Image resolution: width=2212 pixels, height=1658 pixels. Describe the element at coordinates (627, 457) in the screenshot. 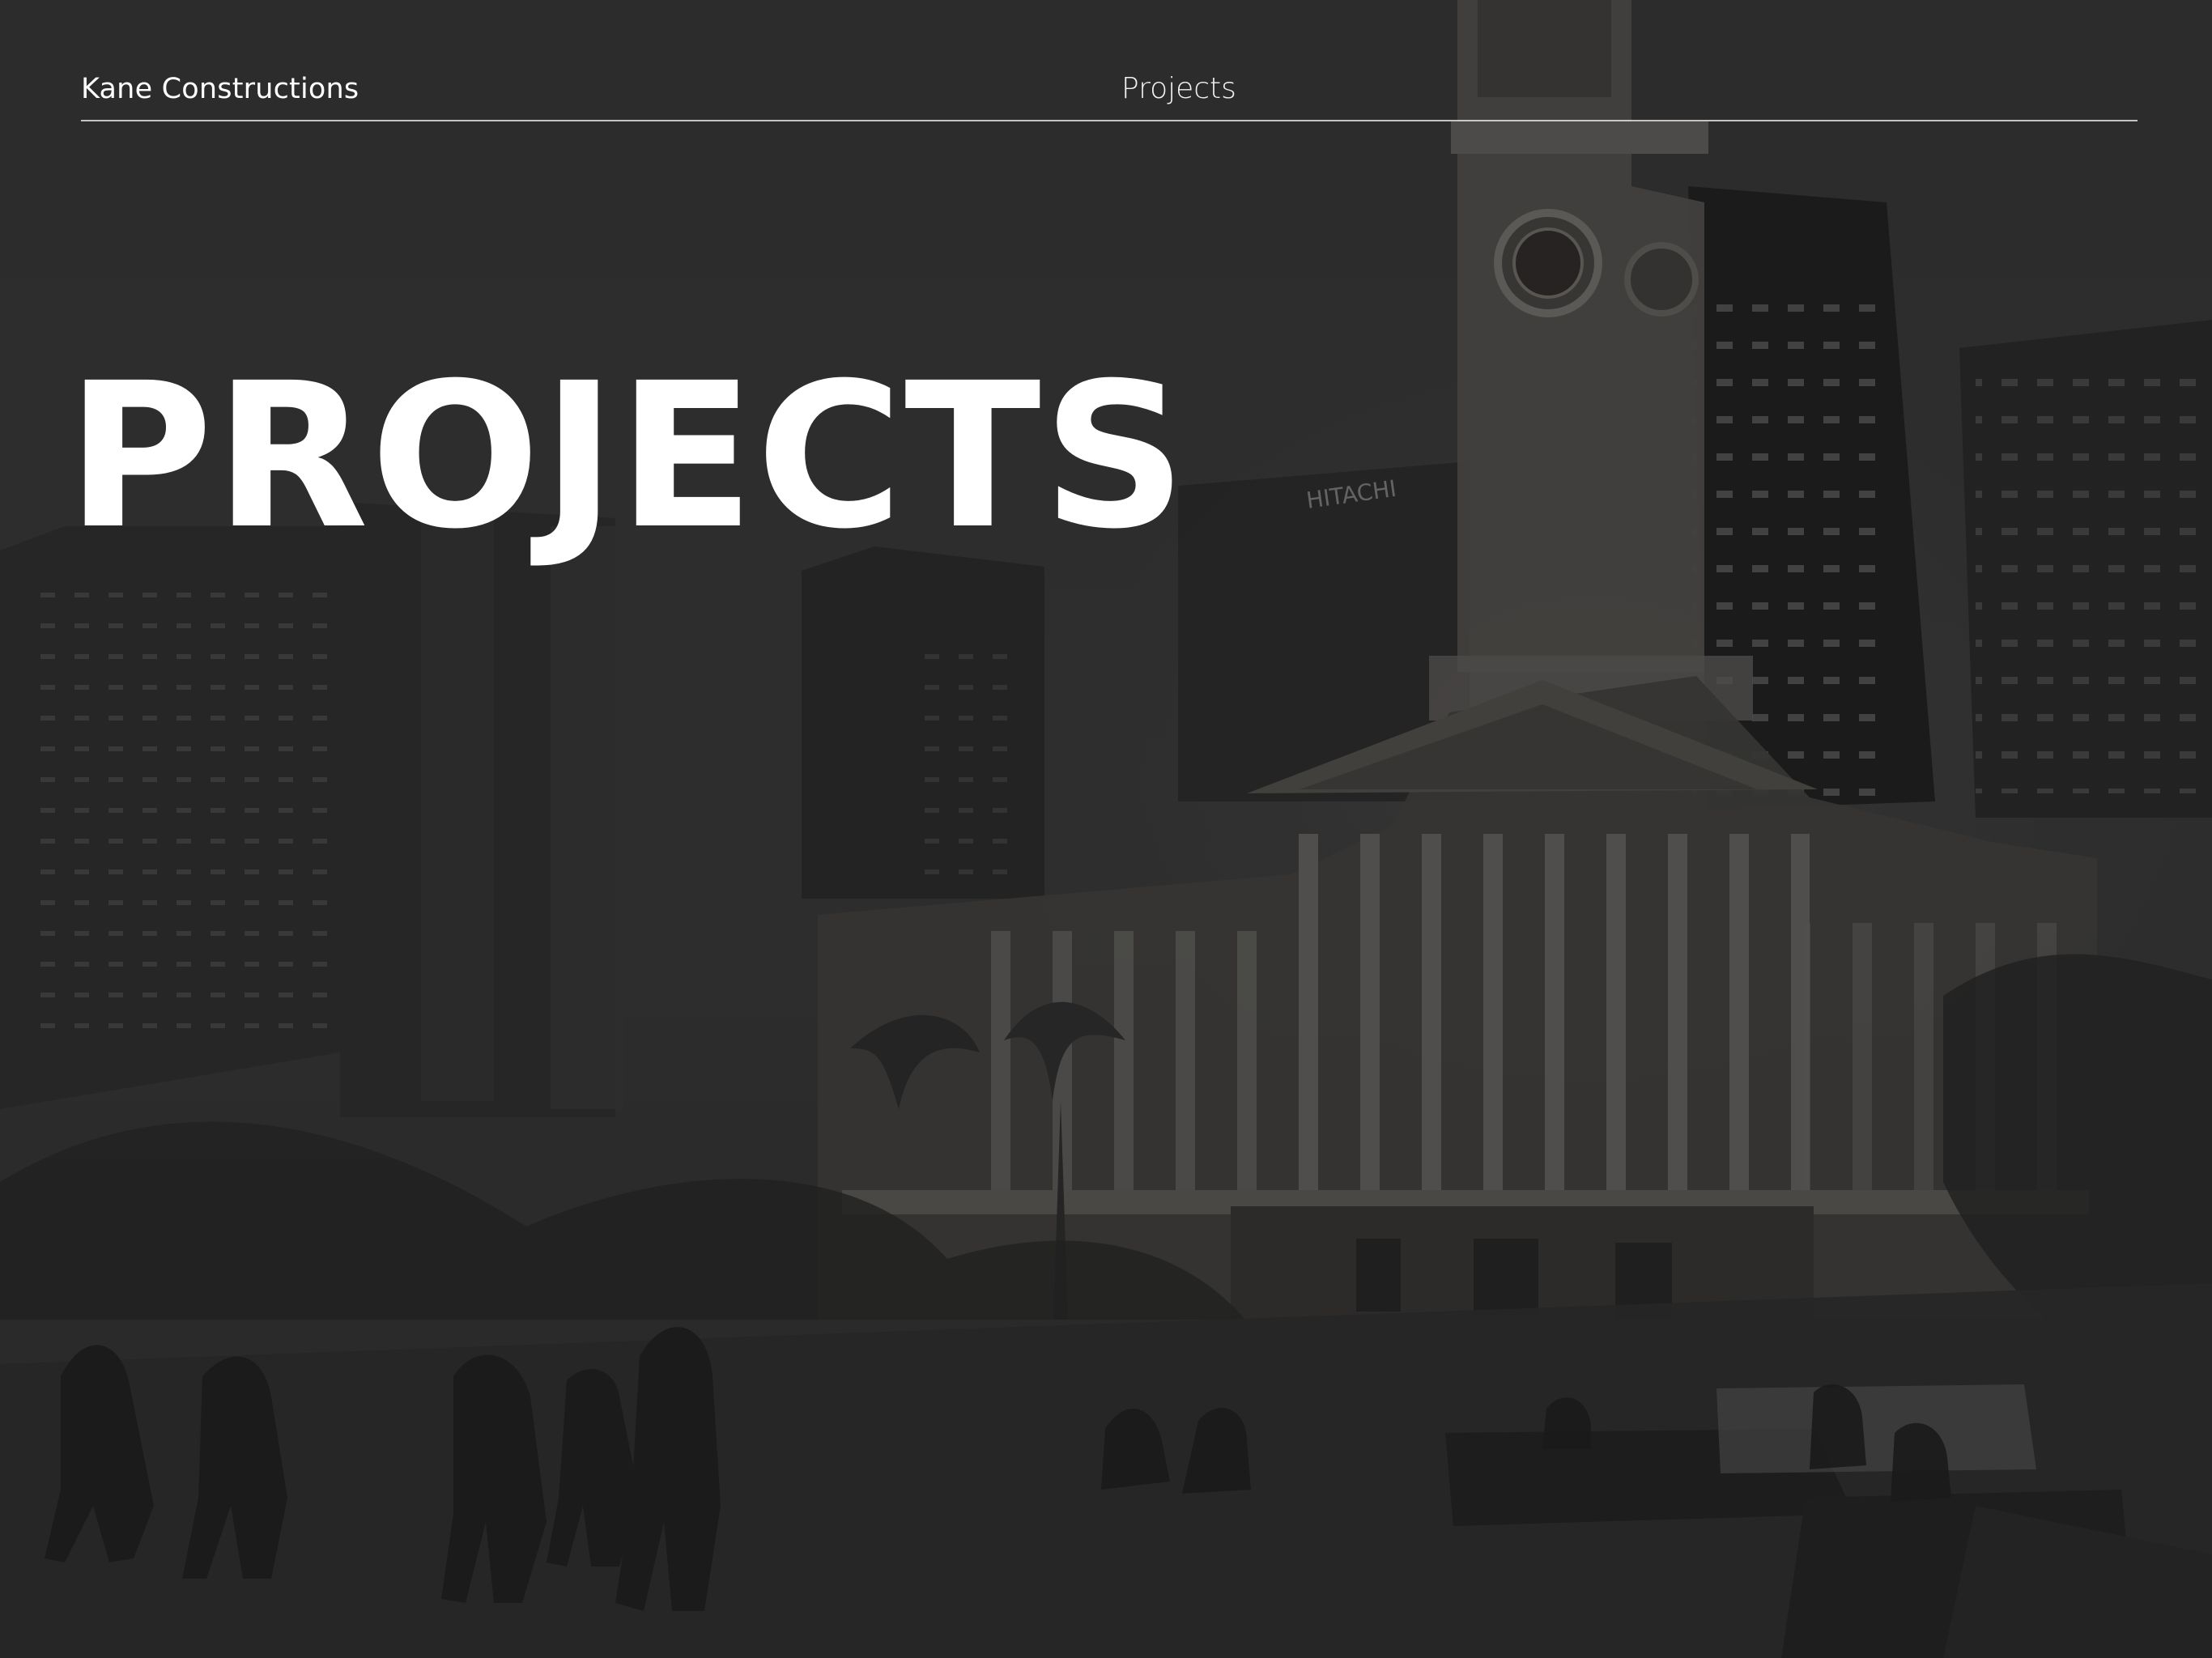

I see `page-title: PROJECTS` at that location.